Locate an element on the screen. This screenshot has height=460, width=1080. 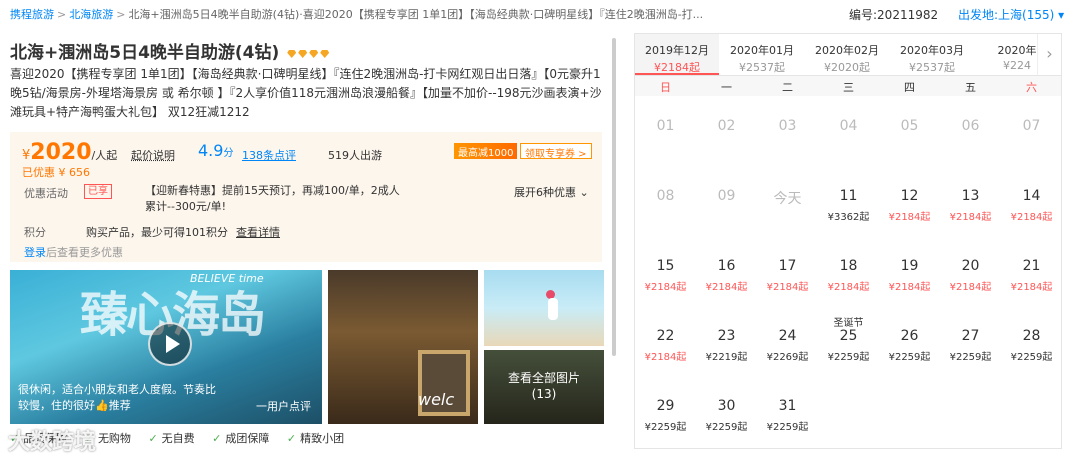
tag-label: 精致小团 is located at coordinates (322, 438).